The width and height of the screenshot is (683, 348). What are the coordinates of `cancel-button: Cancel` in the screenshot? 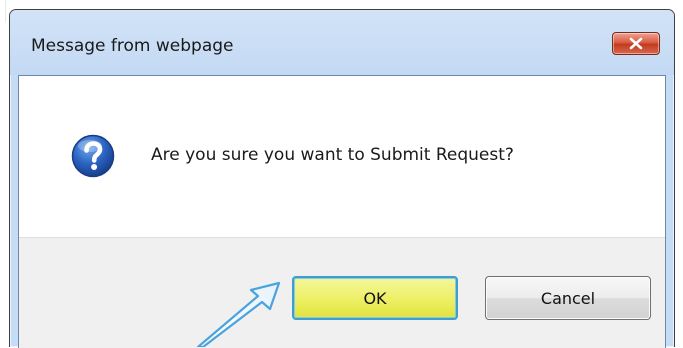 It's located at (568, 298).